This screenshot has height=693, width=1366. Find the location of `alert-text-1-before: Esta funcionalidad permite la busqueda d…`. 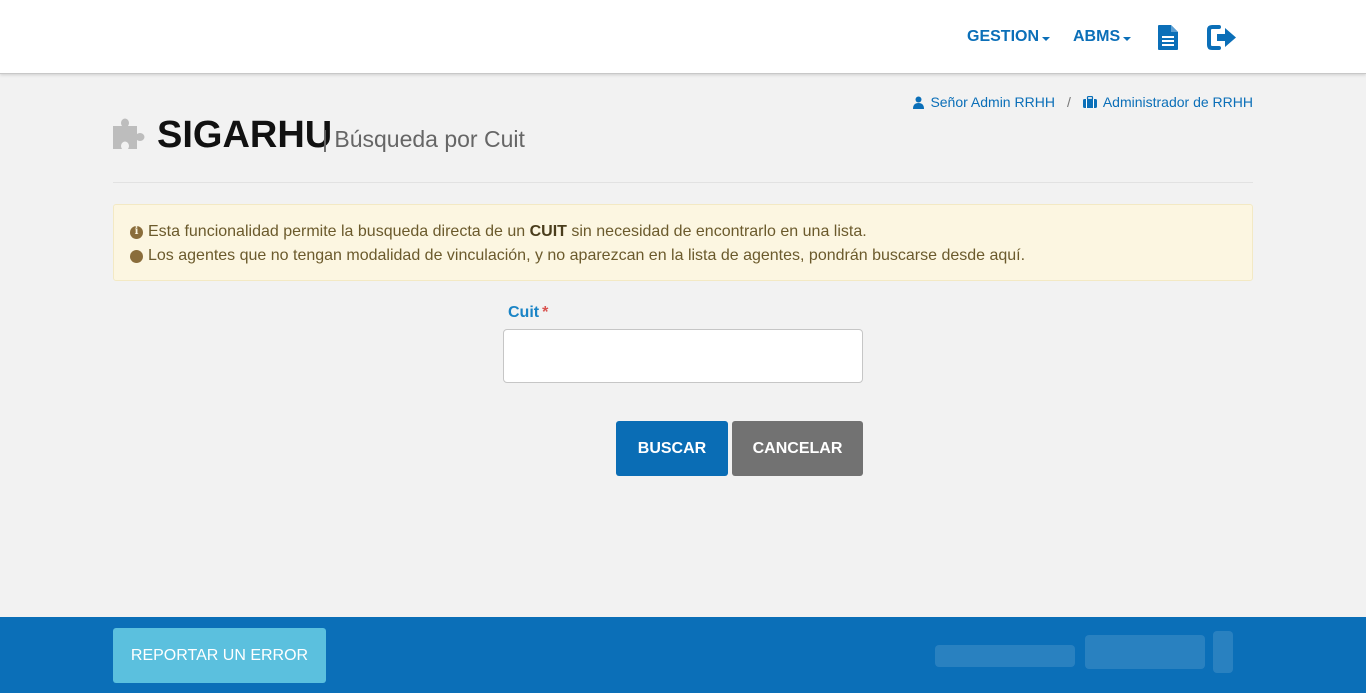

alert-text-1-before: Esta funcionalidad permite la busqueda d… is located at coordinates (337, 231).